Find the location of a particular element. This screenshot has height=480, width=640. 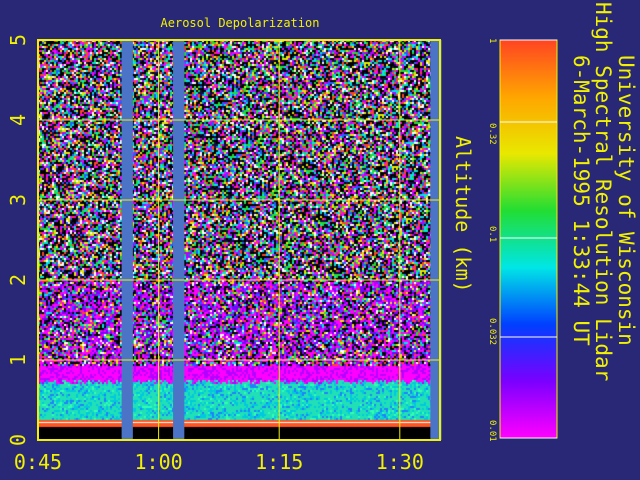

y-tick-label: 4 is located at coordinates (18, 120).